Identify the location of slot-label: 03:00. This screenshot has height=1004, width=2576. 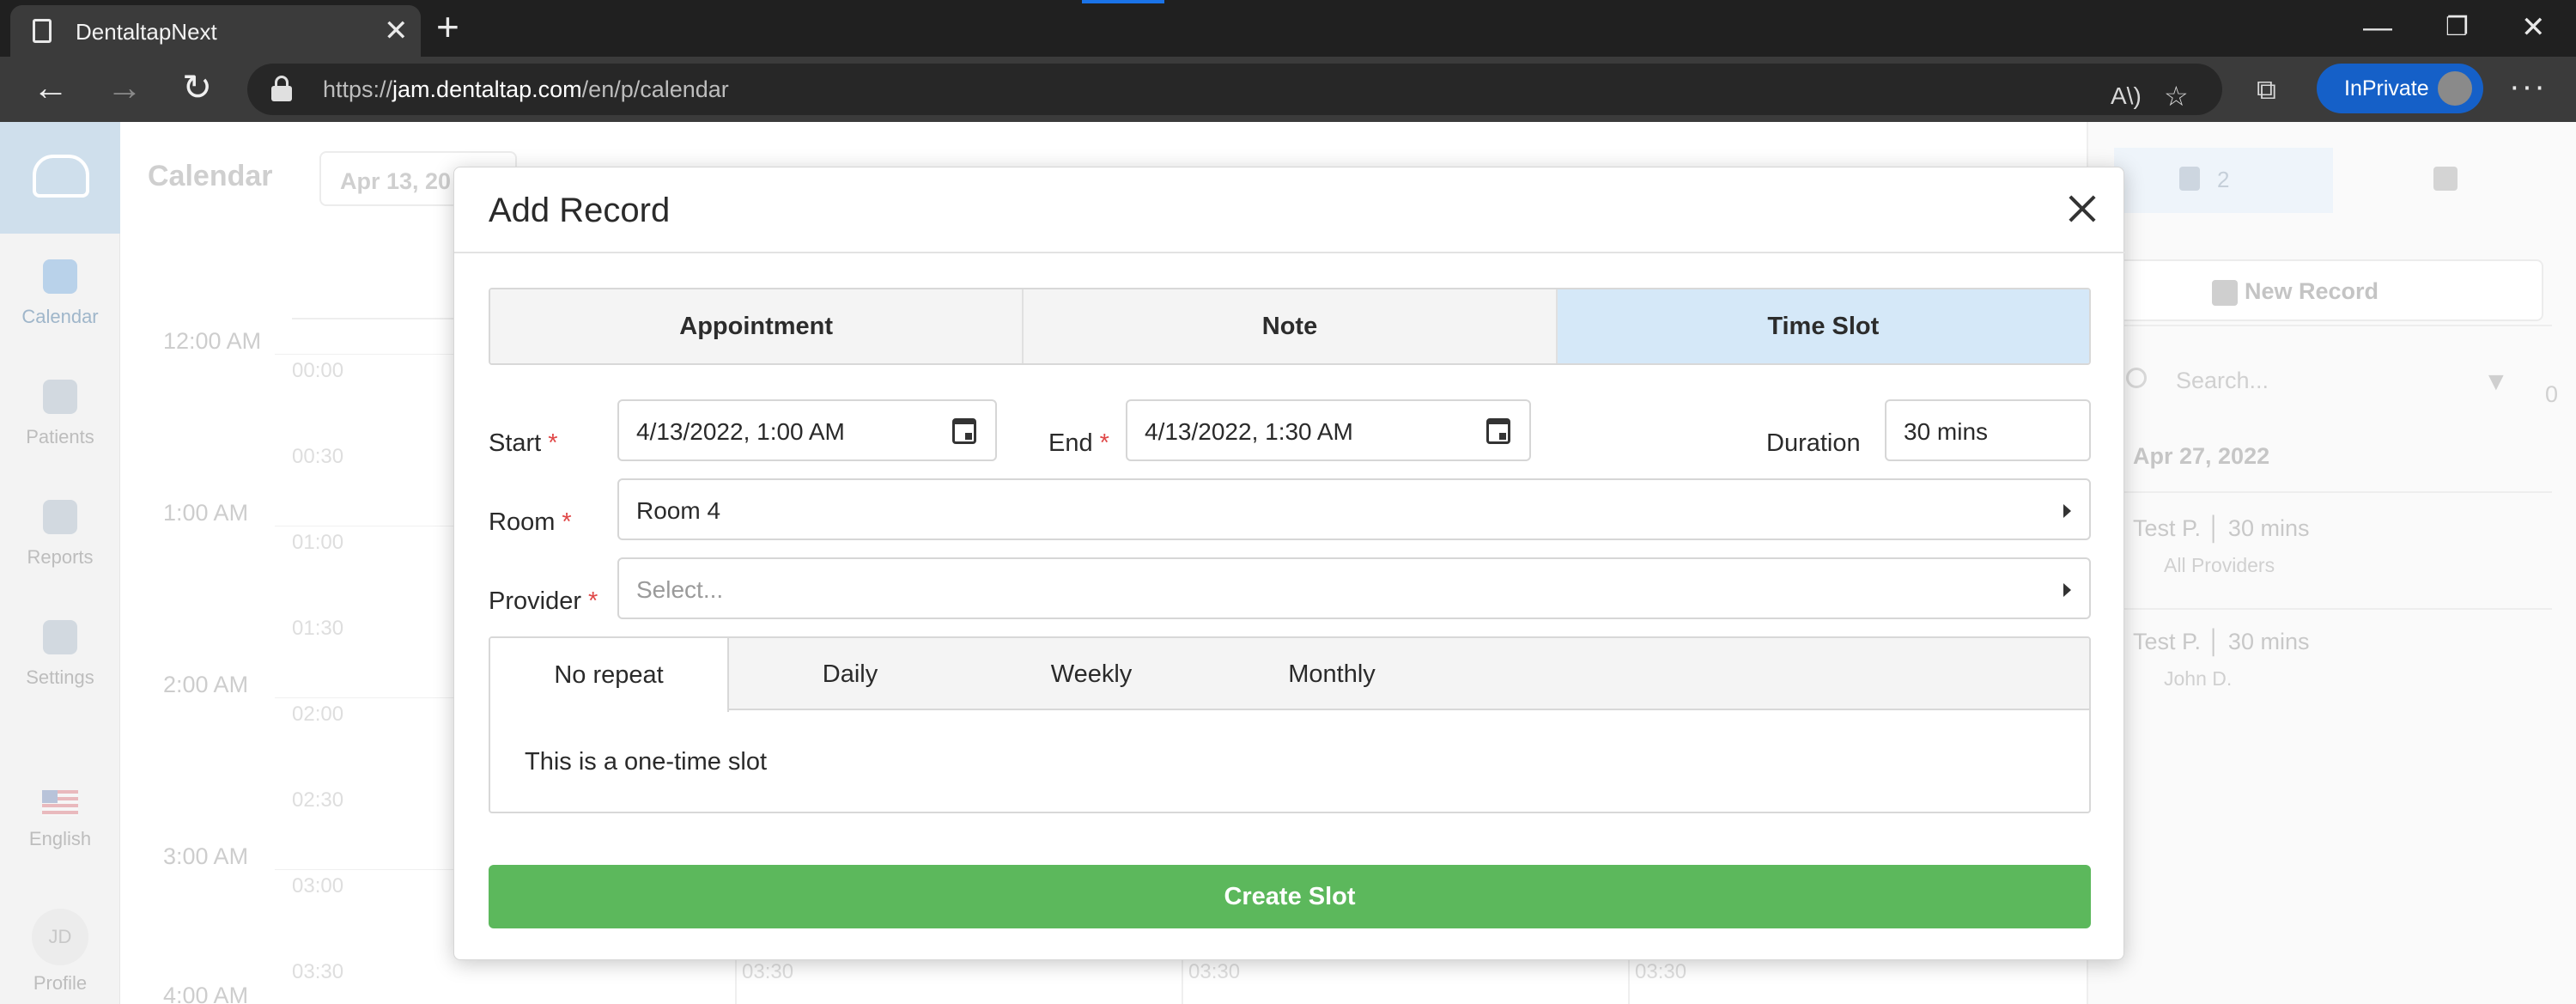
(318, 886).